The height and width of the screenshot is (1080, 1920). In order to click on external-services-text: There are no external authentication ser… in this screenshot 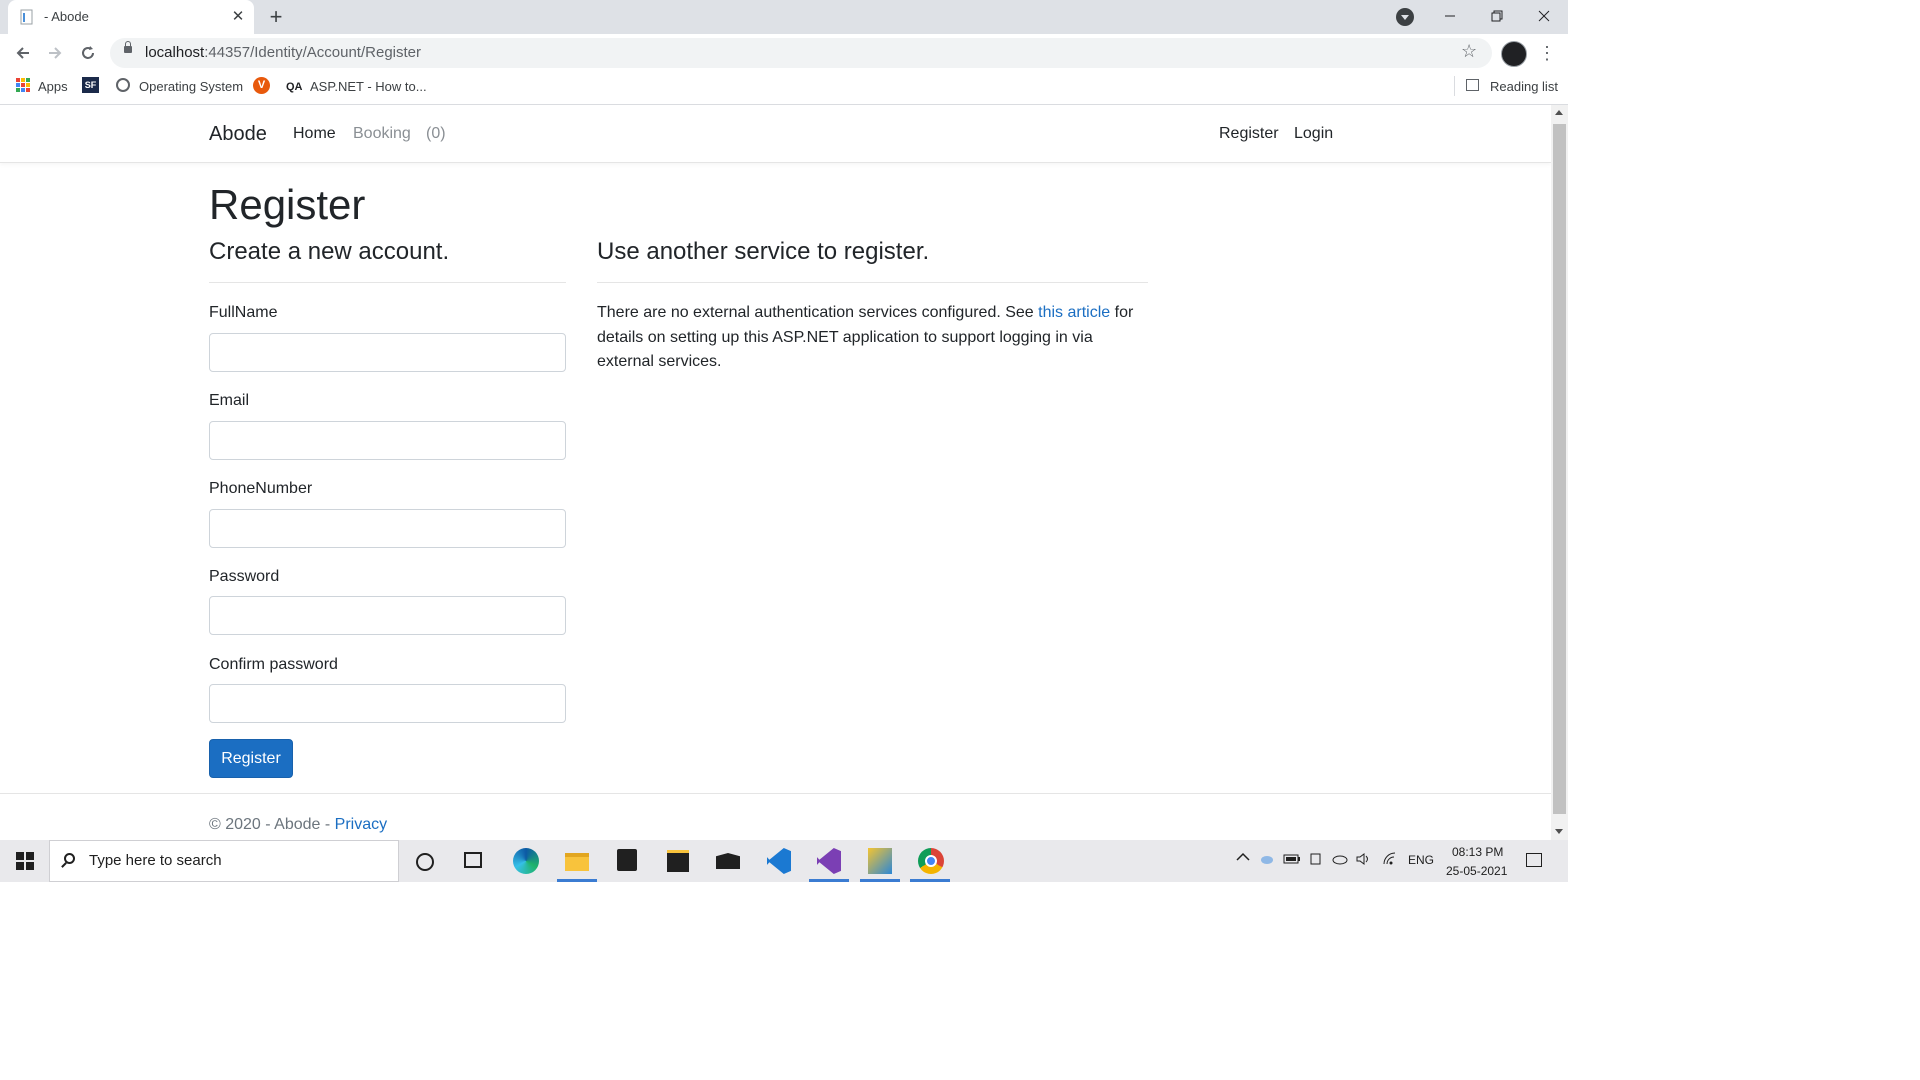, I will do `click(872, 338)`.